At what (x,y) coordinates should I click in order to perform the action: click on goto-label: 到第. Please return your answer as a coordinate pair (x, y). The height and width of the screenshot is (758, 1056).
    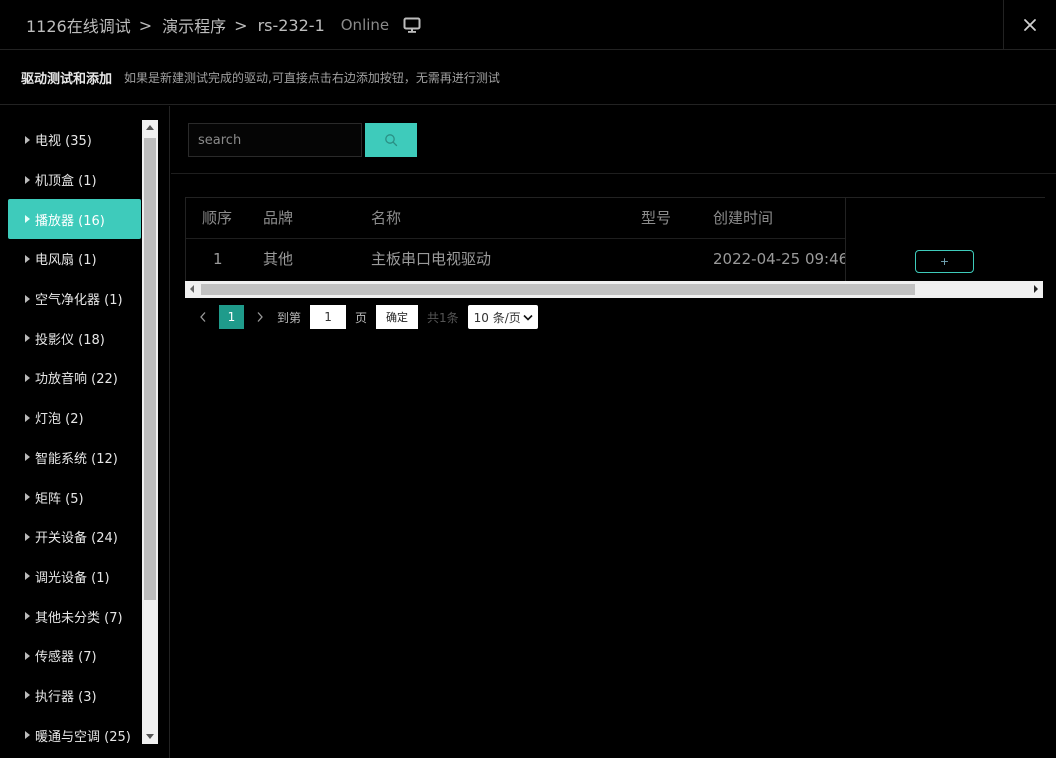
    Looking at the image, I should click on (289, 317).